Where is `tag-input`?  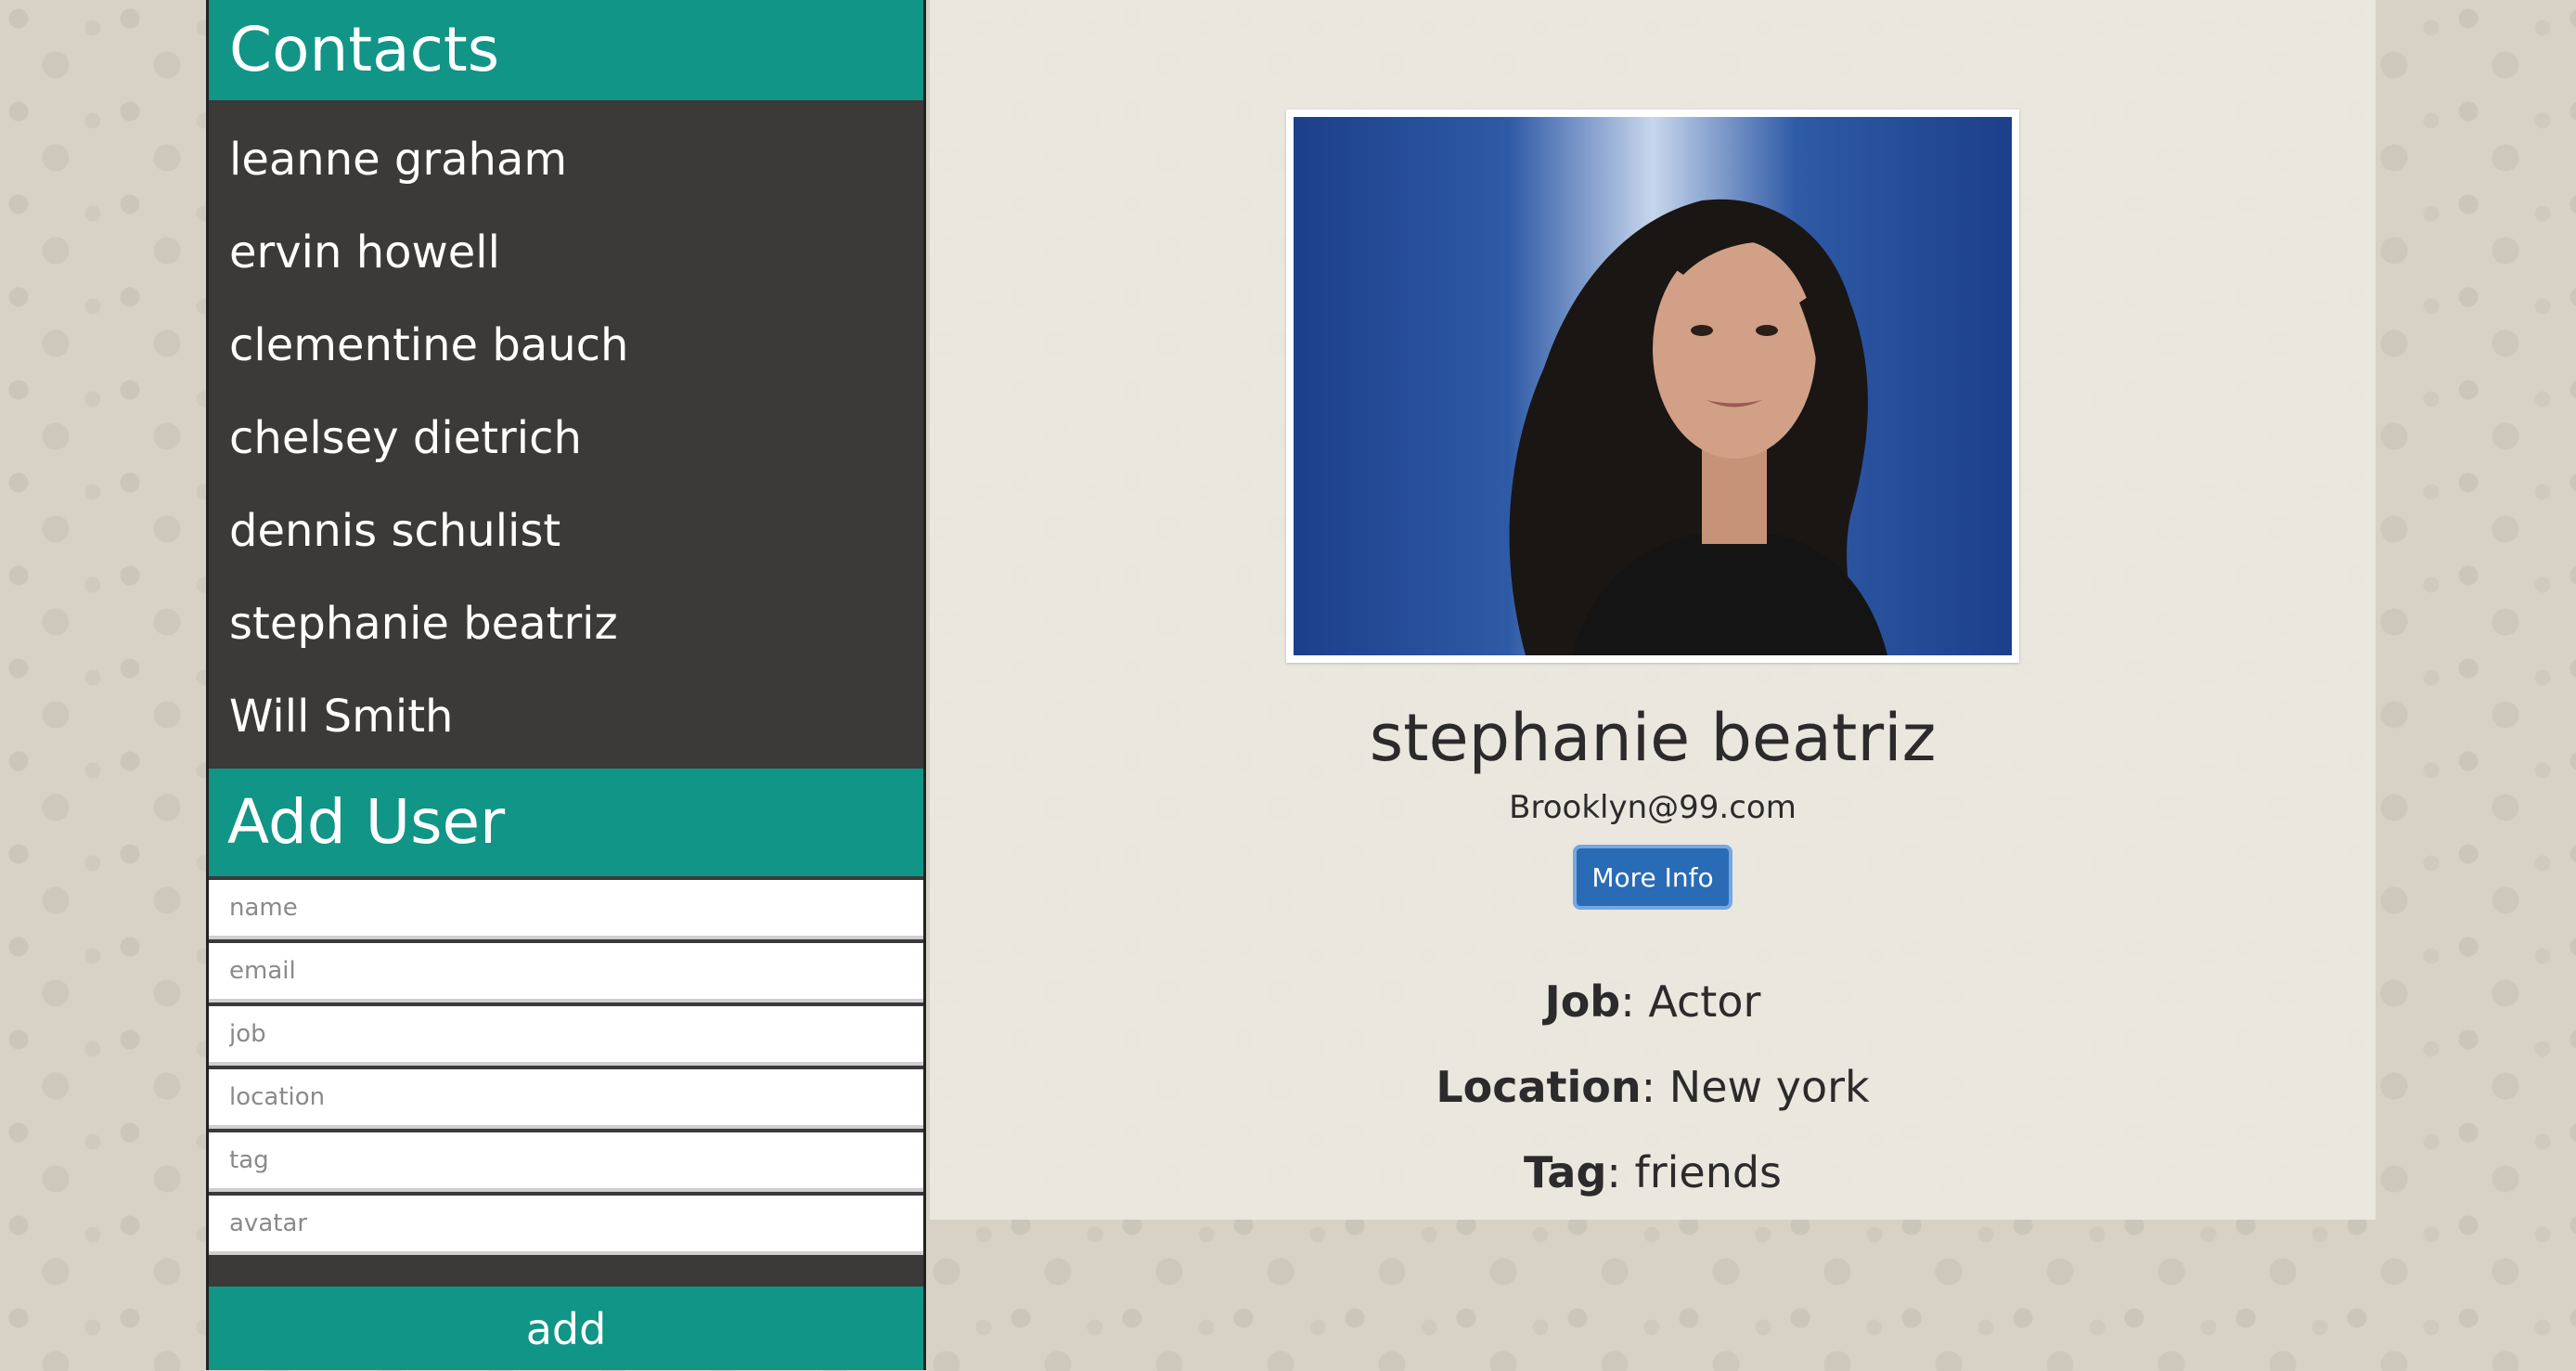
tag-input is located at coordinates (566, 1162).